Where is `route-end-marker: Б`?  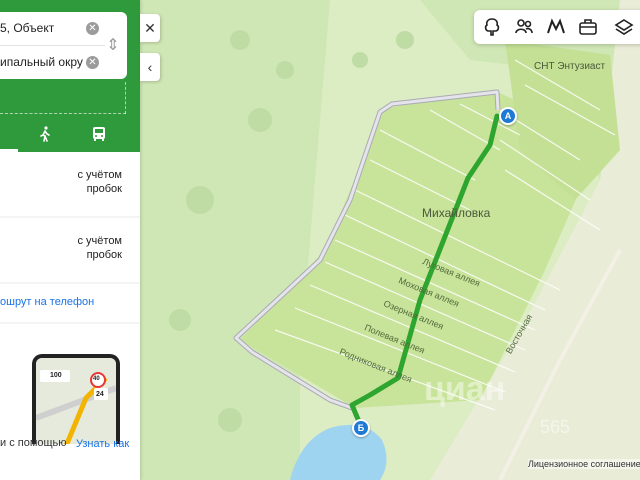 route-end-marker: Б is located at coordinates (361, 428).